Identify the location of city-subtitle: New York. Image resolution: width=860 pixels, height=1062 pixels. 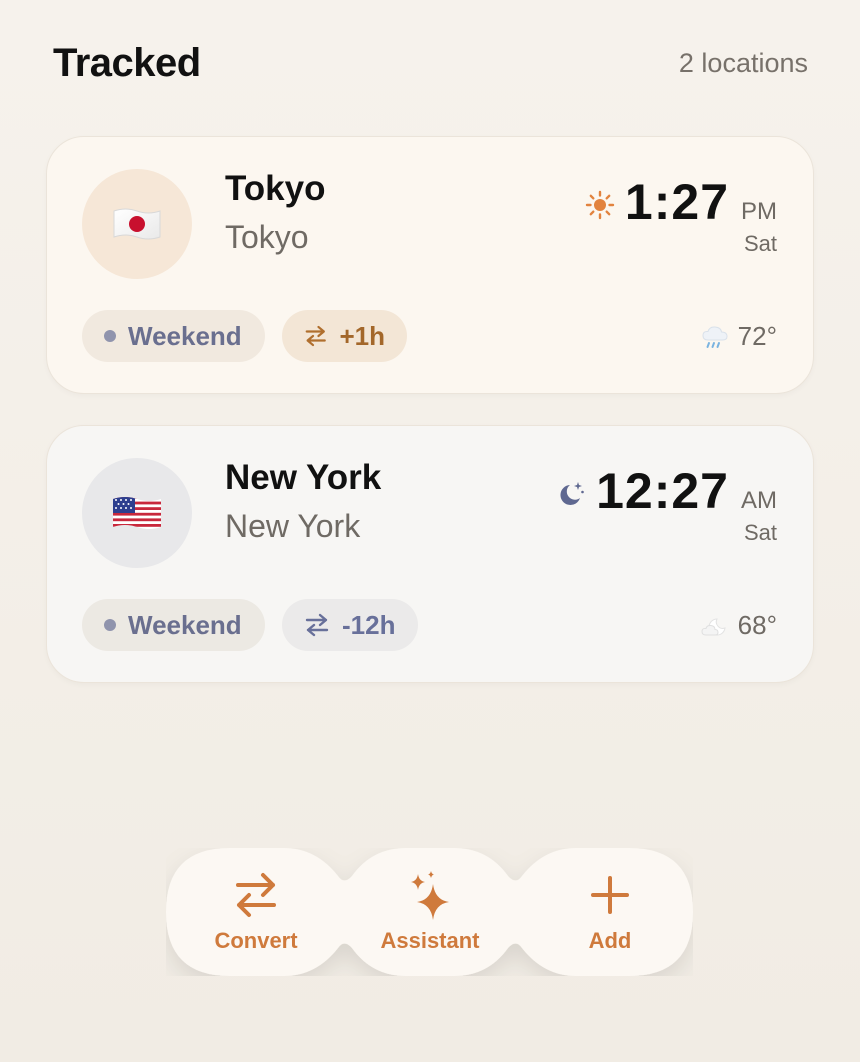
(293, 526).